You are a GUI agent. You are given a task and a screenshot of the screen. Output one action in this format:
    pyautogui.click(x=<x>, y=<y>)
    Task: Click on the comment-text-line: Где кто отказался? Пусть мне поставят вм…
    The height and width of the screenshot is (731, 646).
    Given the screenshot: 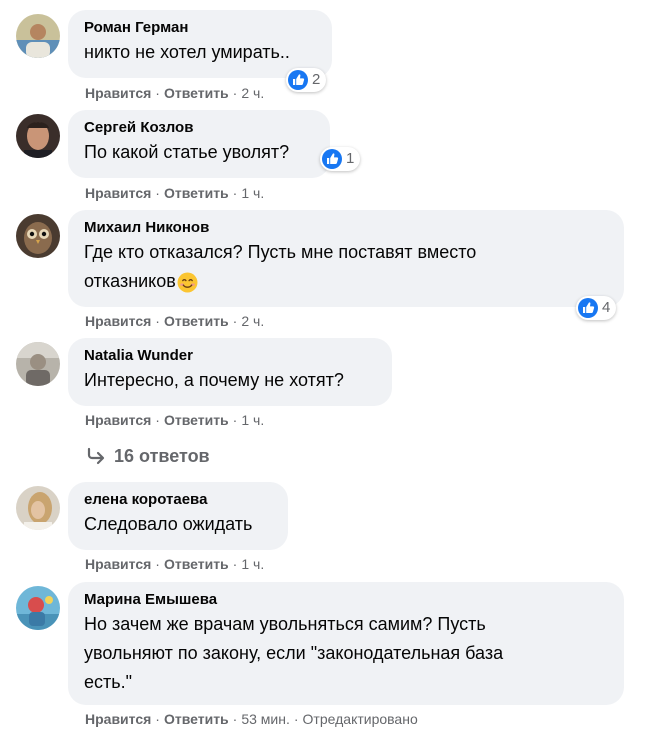 What is the action you would take?
    pyautogui.click(x=280, y=252)
    